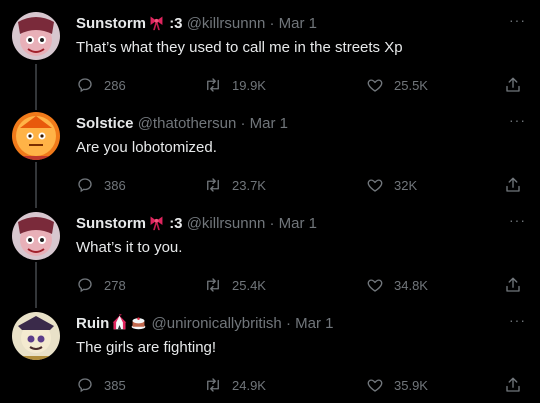  I want to click on cake-icon, so click(138, 325).